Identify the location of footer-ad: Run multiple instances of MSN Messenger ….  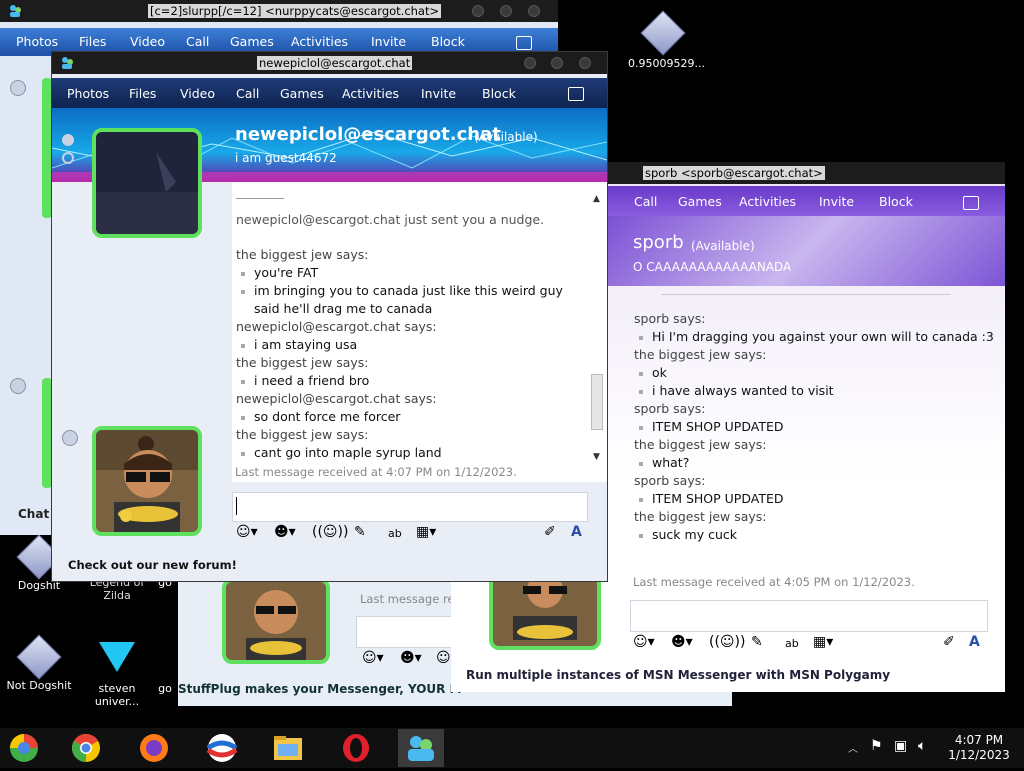
(678, 675).